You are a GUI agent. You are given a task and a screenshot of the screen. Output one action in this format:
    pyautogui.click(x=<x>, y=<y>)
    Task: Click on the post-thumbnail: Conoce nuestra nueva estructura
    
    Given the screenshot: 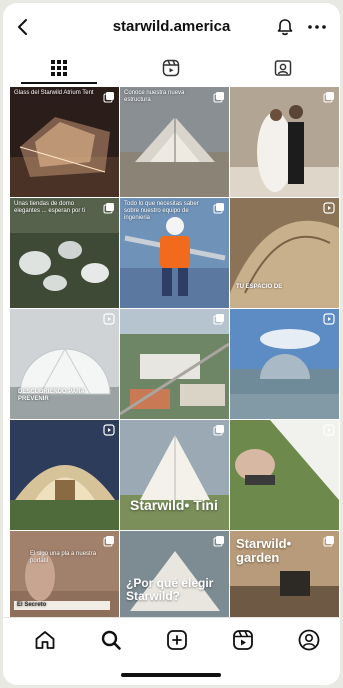 What is the action you would take?
    pyautogui.click(x=174, y=142)
    